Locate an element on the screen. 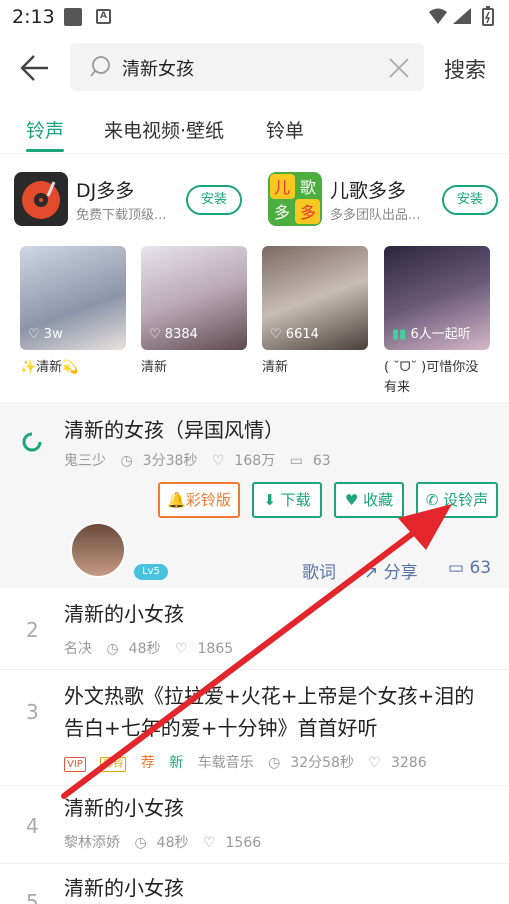 This screenshot has height=904, width=509. list-card: ♡ 3w ✨清新💫 is located at coordinates (73, 312).